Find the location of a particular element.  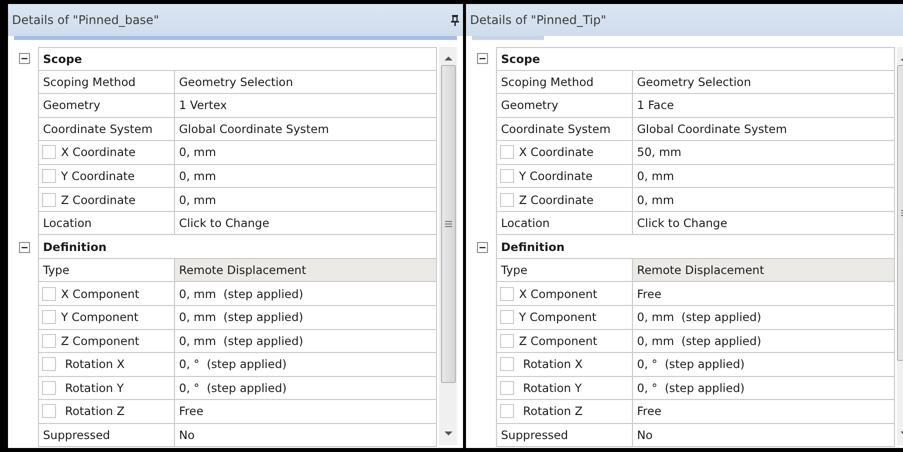

property-value: 50, mm is located at coordinates (764, 153).